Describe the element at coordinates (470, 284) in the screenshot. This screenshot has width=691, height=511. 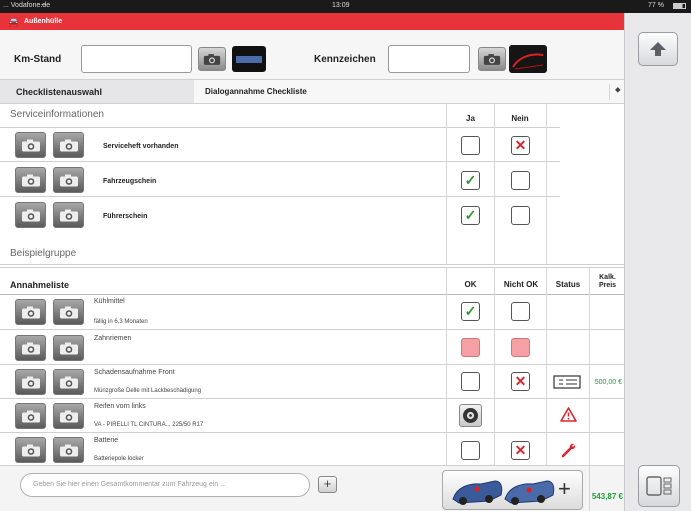
I see `col-ok: OK` at that location.